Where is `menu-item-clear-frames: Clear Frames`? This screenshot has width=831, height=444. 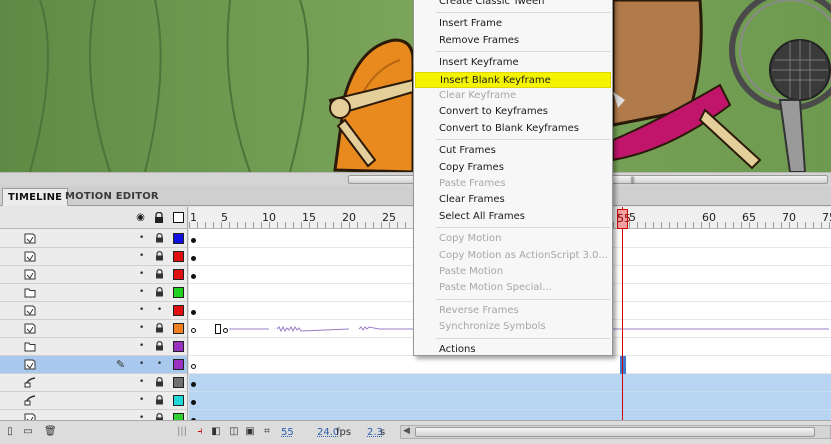
menu-item-clear-frames: Clear Frames is located at coordinates (513, 200).